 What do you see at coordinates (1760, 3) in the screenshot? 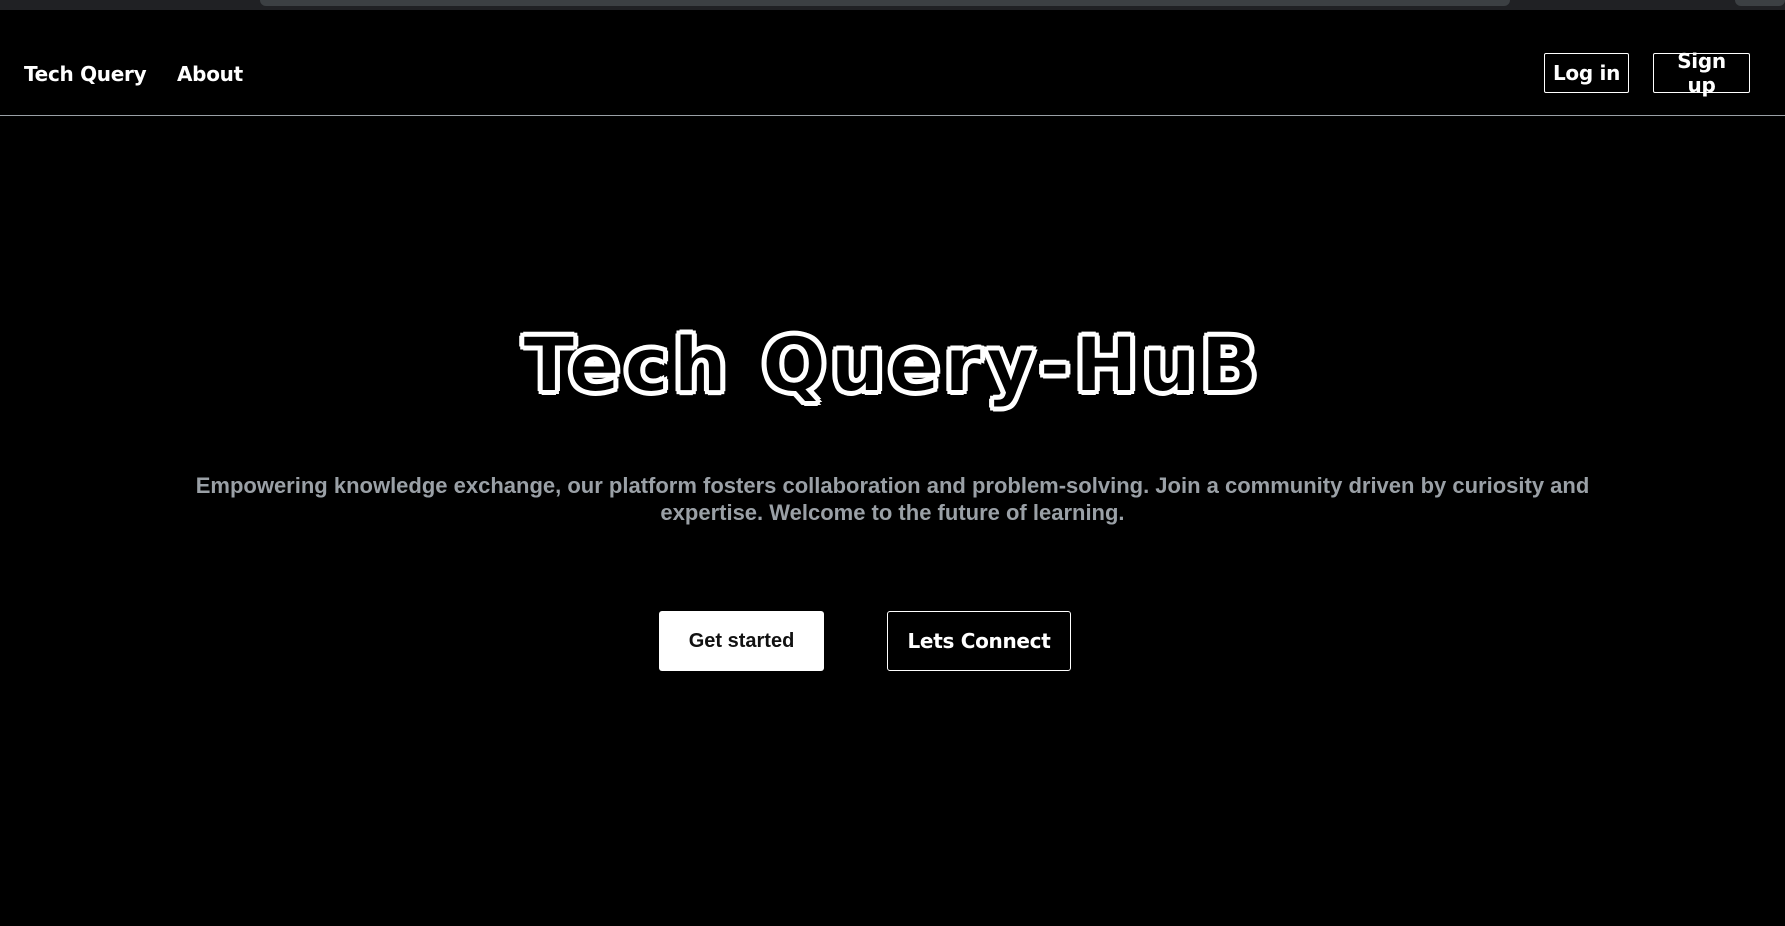
I see `window-edge-control` at bounding box center [1760, 3].